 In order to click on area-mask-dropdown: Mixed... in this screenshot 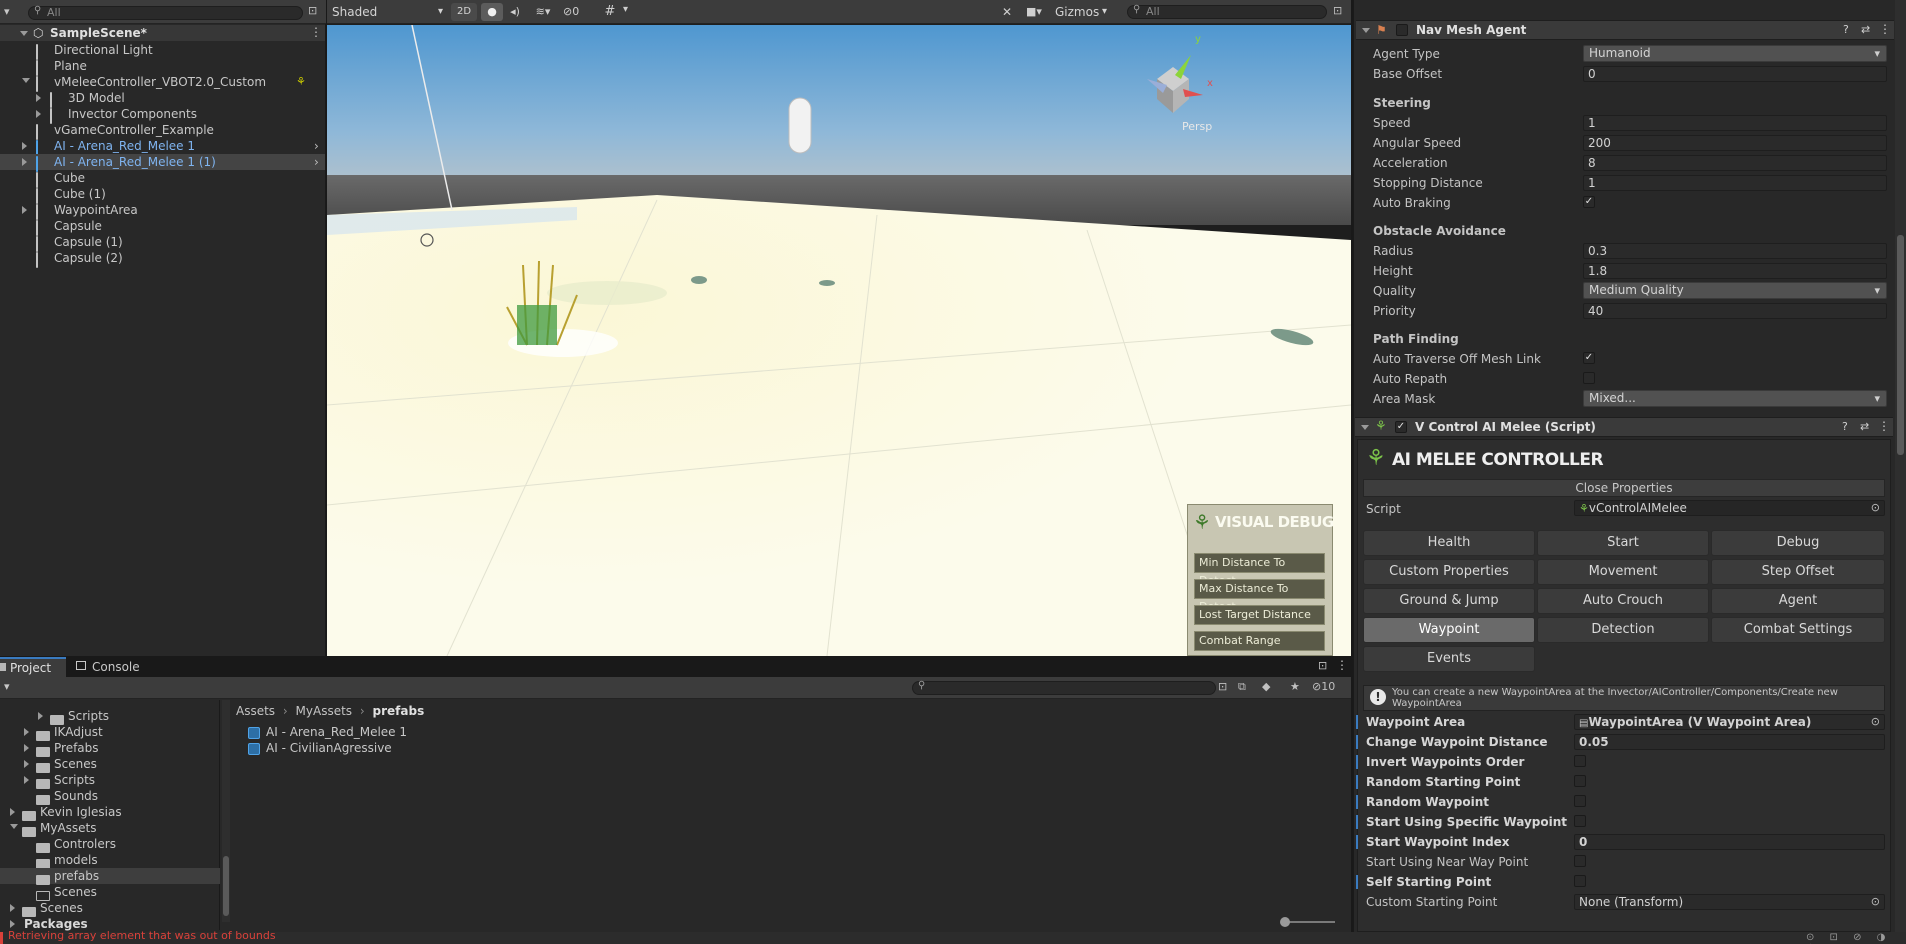, I will do `click(1735, 398)`.